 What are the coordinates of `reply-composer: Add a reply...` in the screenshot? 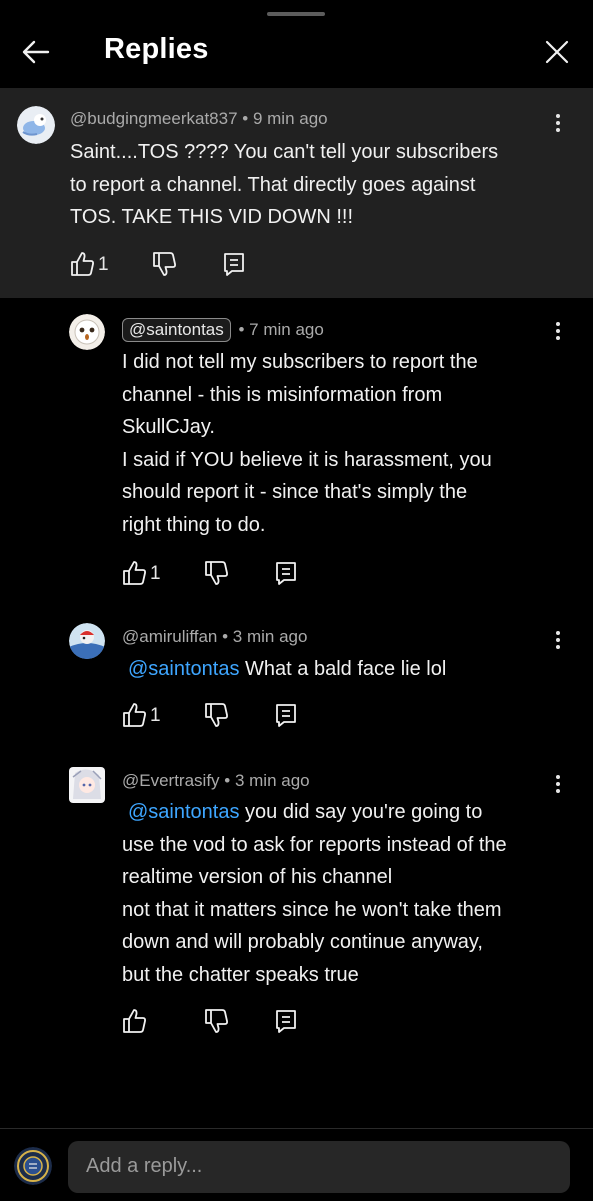 It's located at (296, 1164).